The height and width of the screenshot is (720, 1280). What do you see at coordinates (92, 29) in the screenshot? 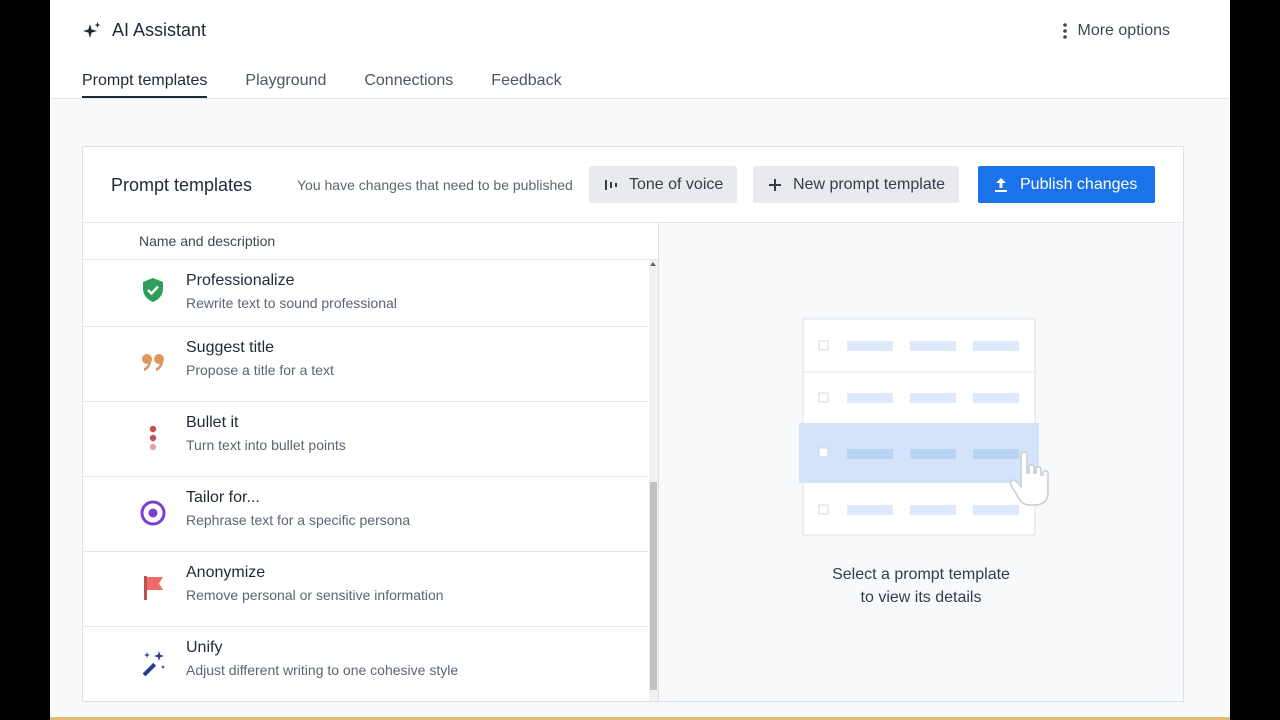
I see `sparkle-icon` at bounding box center [92, 29].